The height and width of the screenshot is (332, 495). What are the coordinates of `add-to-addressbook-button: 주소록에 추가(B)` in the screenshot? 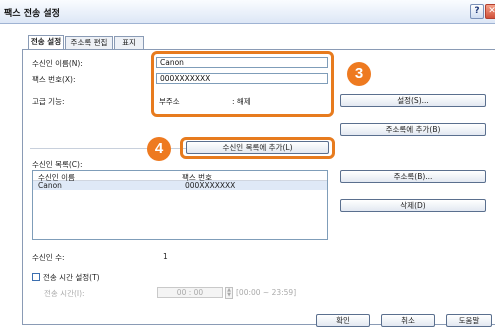 It's located at (413, 129).